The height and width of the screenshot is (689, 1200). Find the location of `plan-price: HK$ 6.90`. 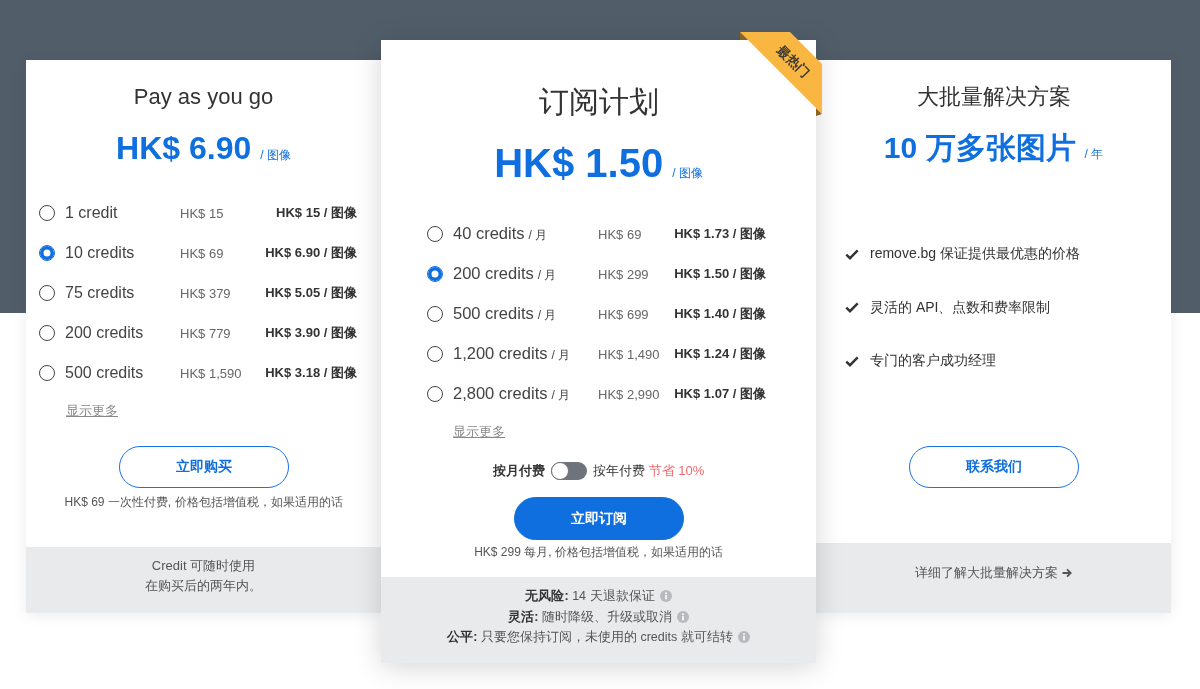

plan-price: HK$ 6.90 is located at coordinates (184, 148).